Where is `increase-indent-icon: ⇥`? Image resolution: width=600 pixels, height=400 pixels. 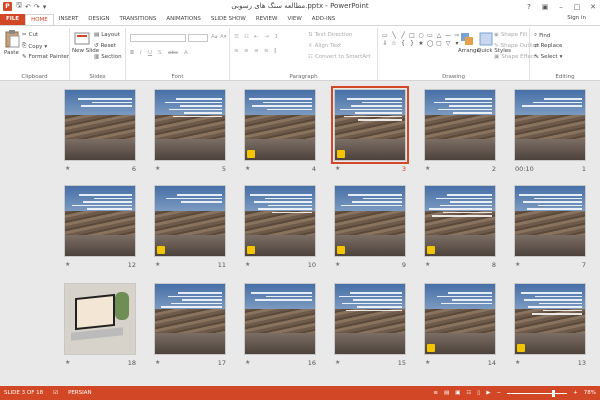
increase-indent-icon: ⇥ is located at coordinates (266, 37).